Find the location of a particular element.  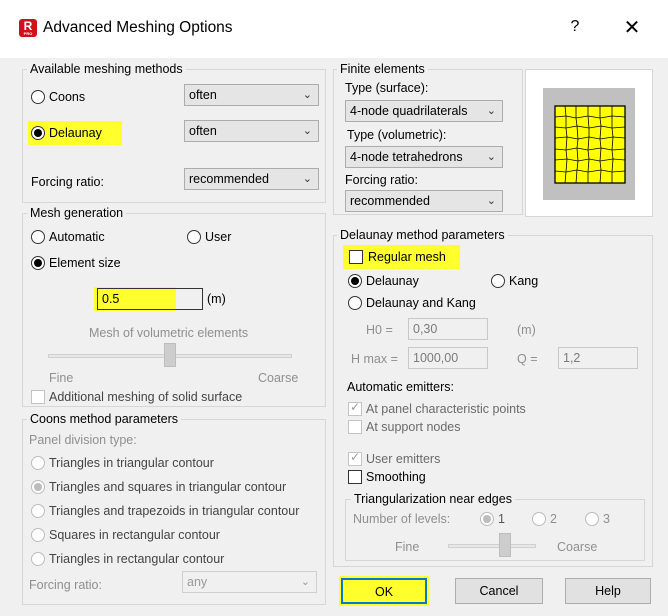

delaunay-method-label: Delaunay is located at coordinates (392, 281).